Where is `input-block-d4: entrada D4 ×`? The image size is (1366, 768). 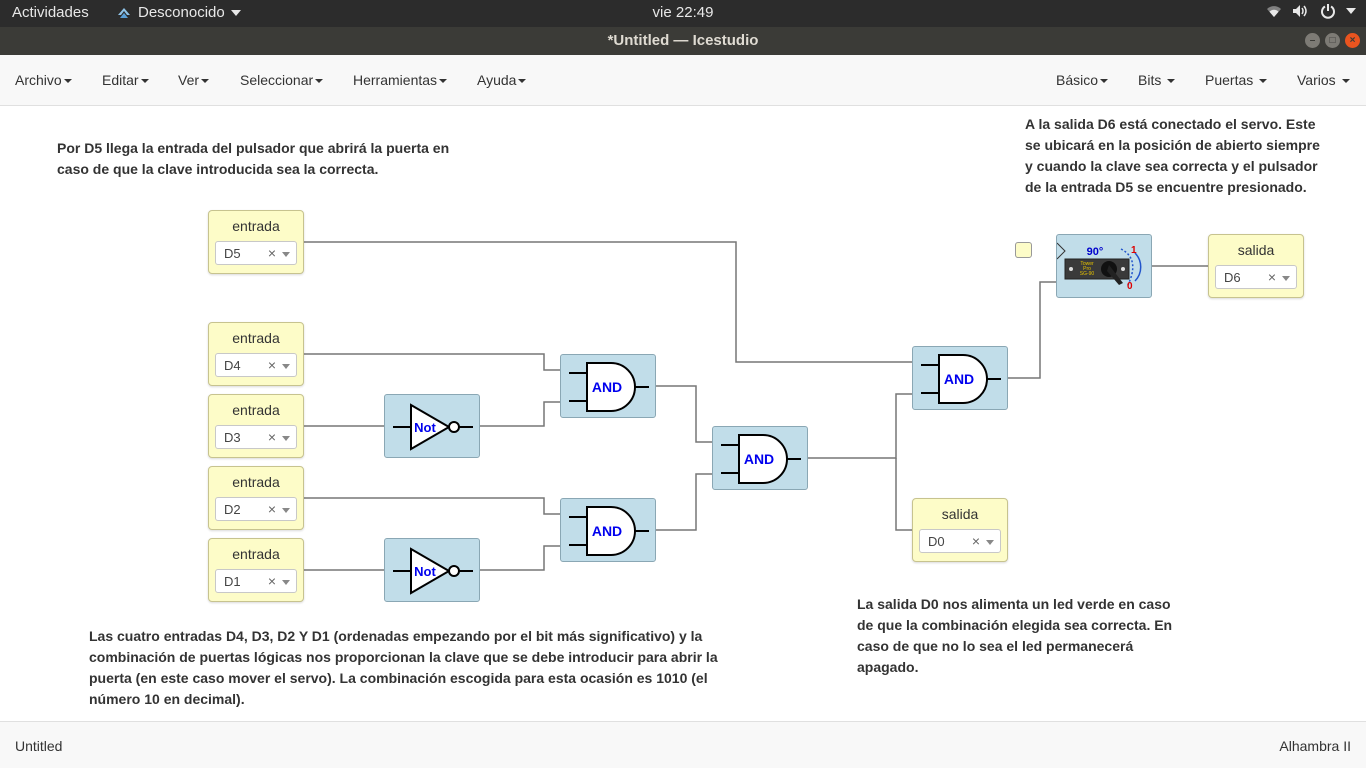 input-block-d4: entrada D4 × is located at coordinates (256, 354).